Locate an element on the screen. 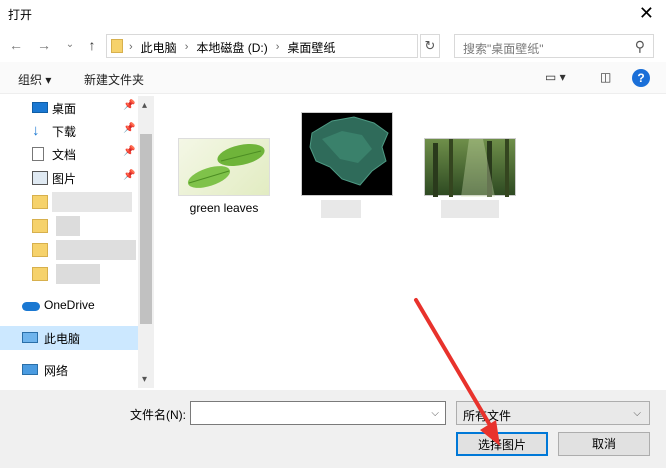 This screenshot has width=666, height=468. sidebar-item-label: 文档 is located at coordinates (64, 155).